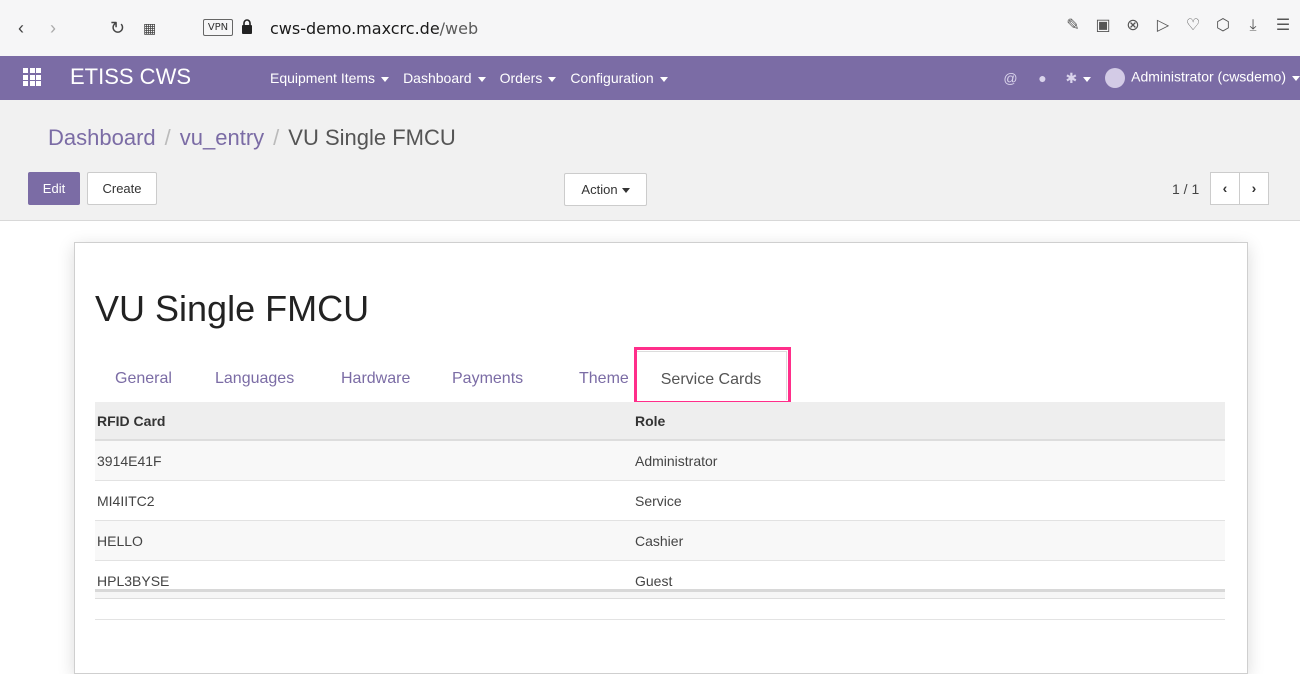 The width and height of the screenshot is (1300, 674). I want to click on back-icon: ‹, so click(21, 28).